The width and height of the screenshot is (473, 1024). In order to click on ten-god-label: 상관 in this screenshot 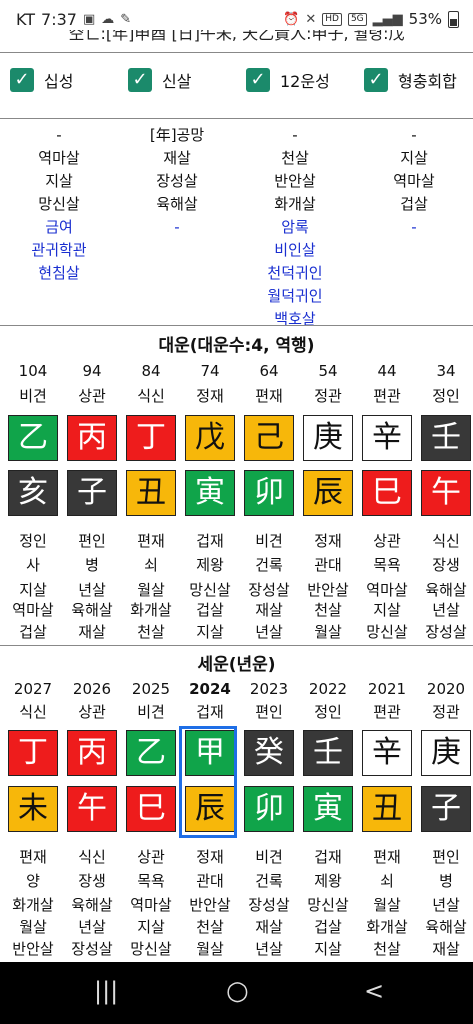, I will do `click(92, 712)`.